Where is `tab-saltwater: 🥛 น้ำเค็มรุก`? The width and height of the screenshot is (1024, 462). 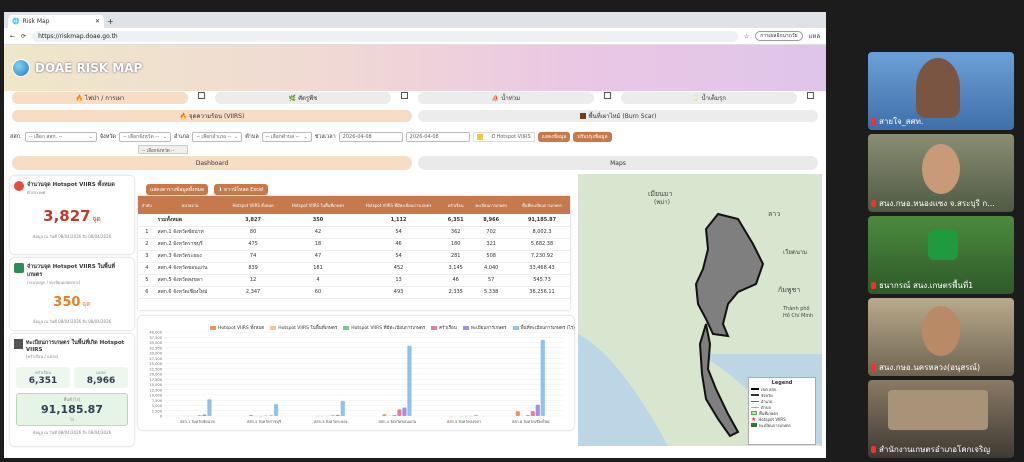
tab-saltwater: 🥛 น้ำเค็มรุก is located at coordinates (709, 98).